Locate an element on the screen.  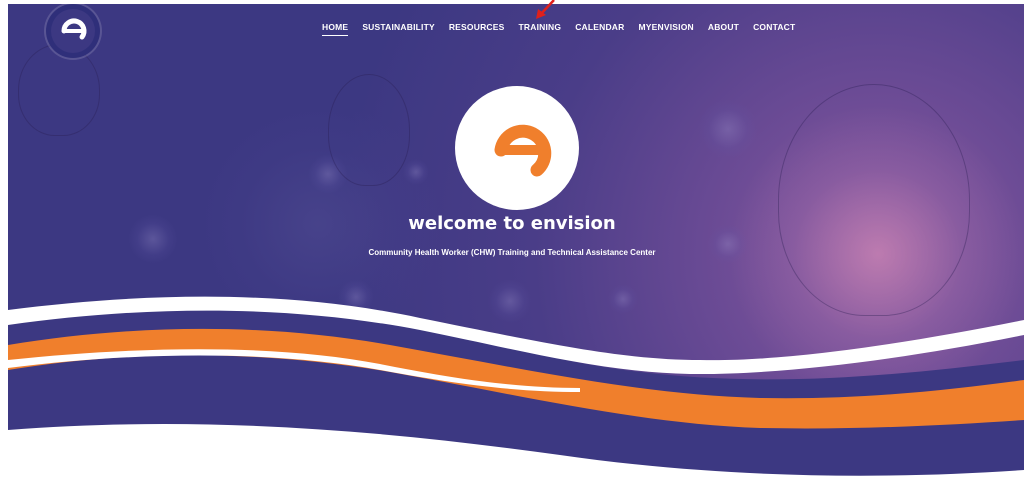
nav-item-about: ABOUT is located at coordinates (723, 29).